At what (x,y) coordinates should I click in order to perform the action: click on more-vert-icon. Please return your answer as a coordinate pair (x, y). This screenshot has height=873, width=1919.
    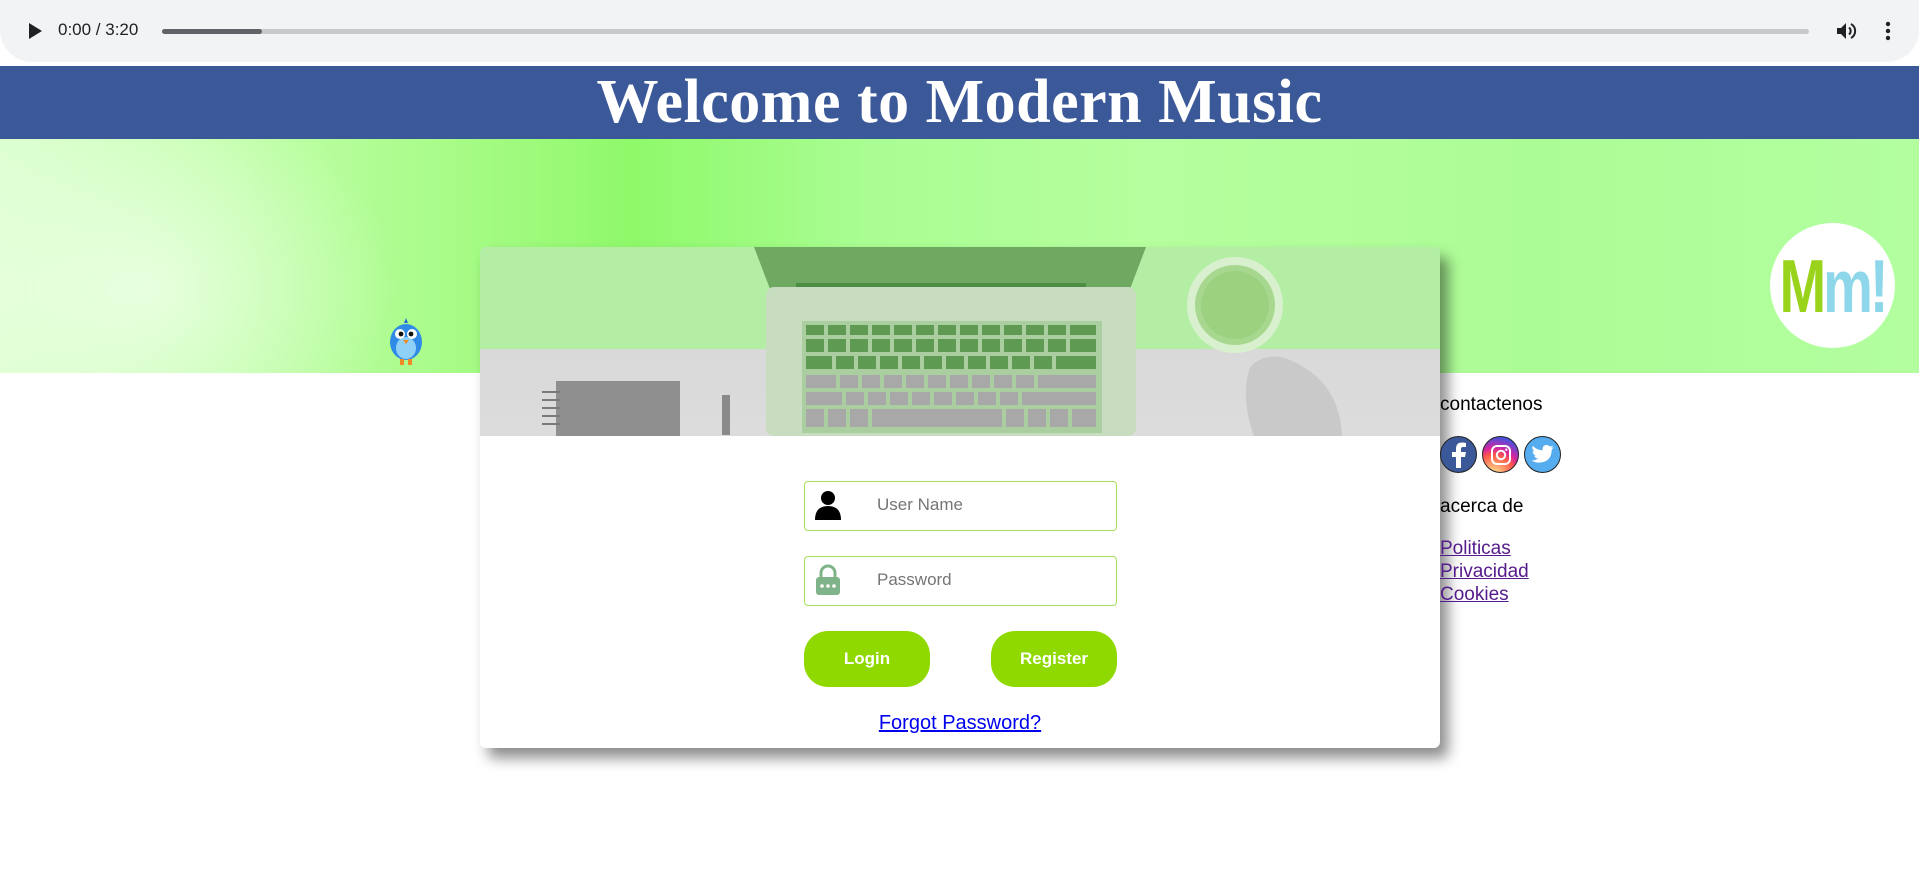
    Looking at the image, I should click on (1888, 31).